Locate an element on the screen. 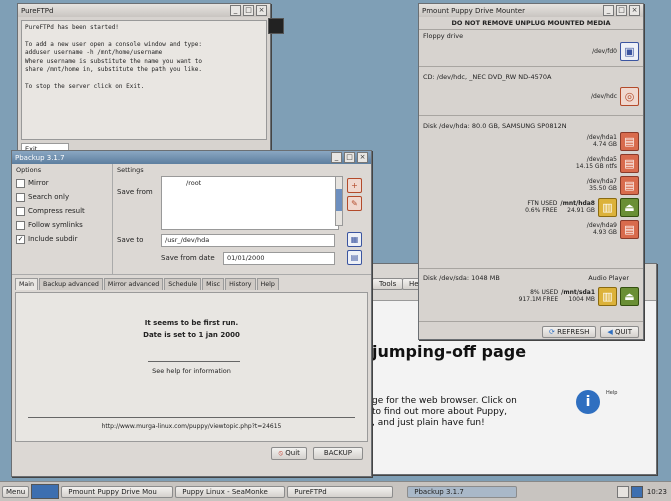 The image size is (671, 501). floppy-row: /dev/fd0 ▣ is located at coordinates (531, 51).